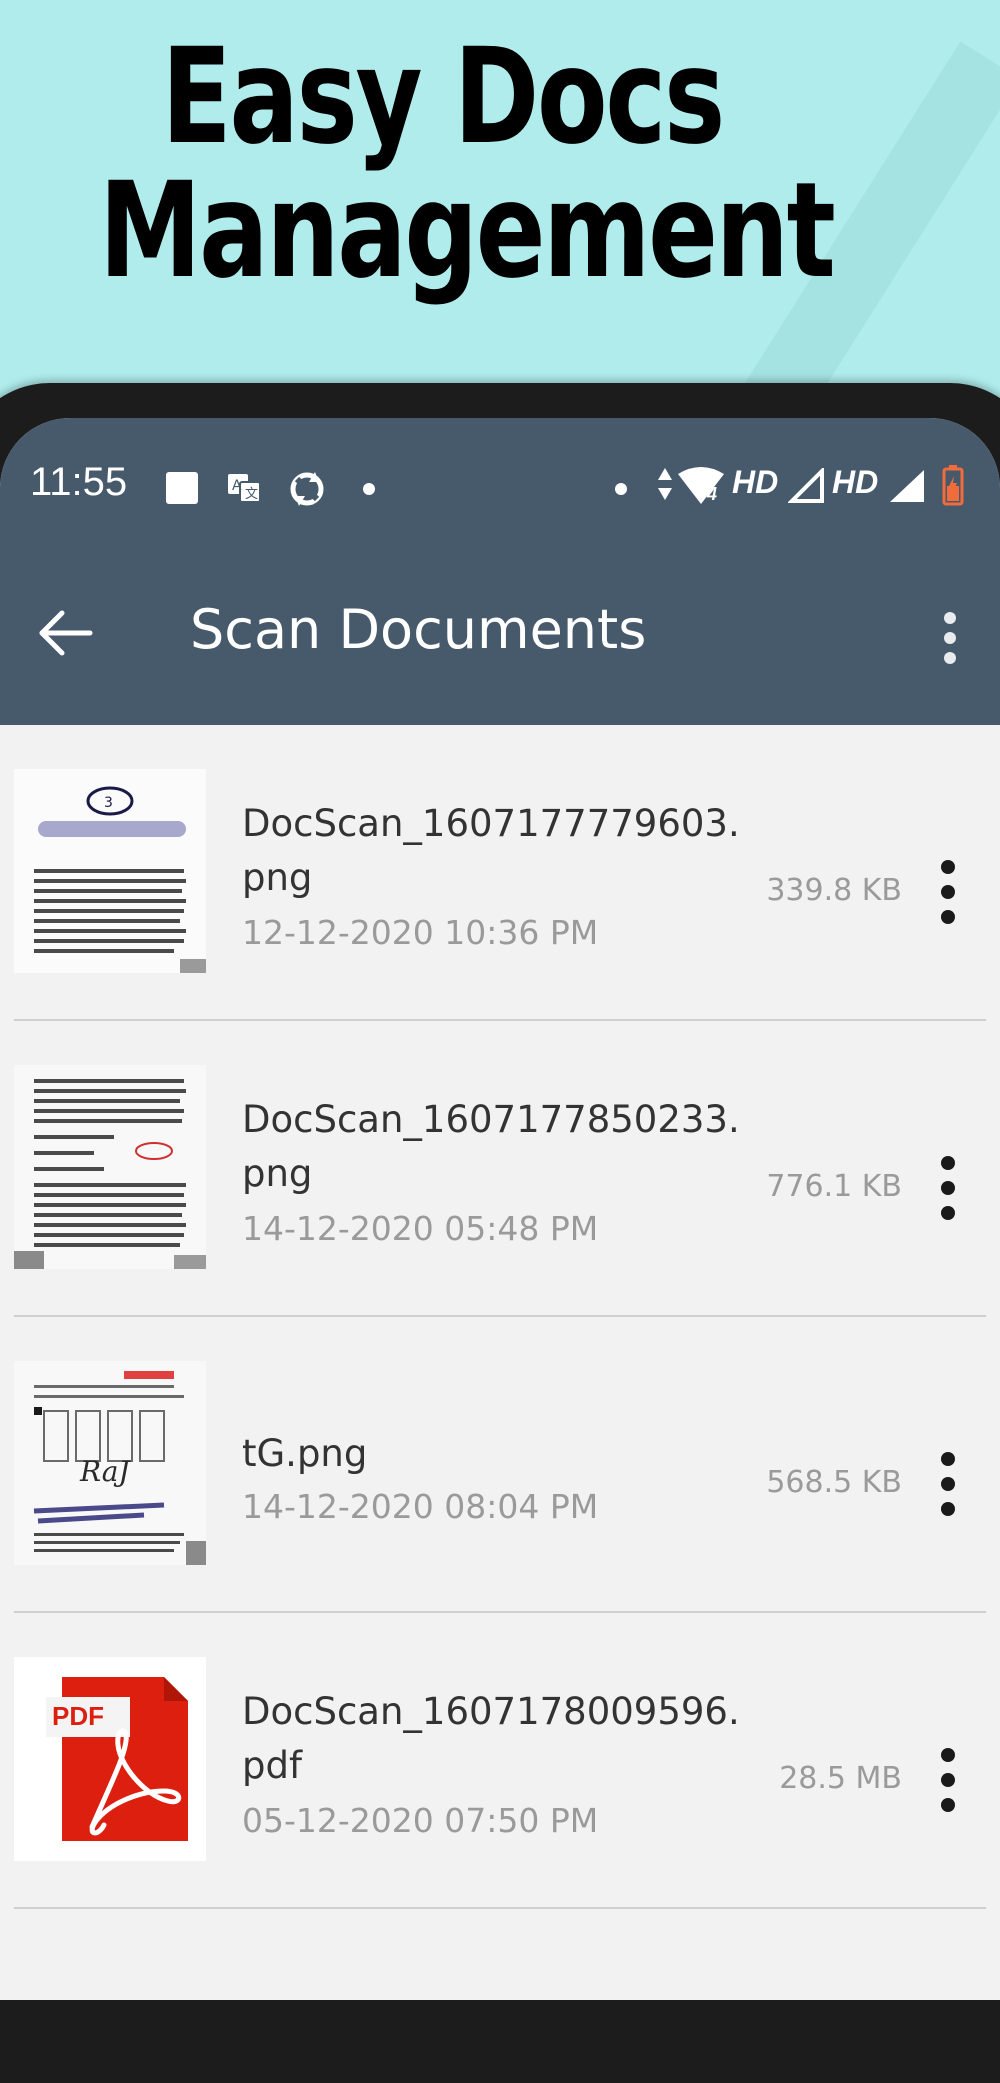  What do you see at coordinates (182, 488) in the screenshot?
I see `notification-square-icon` at bounding box center [182, 488].